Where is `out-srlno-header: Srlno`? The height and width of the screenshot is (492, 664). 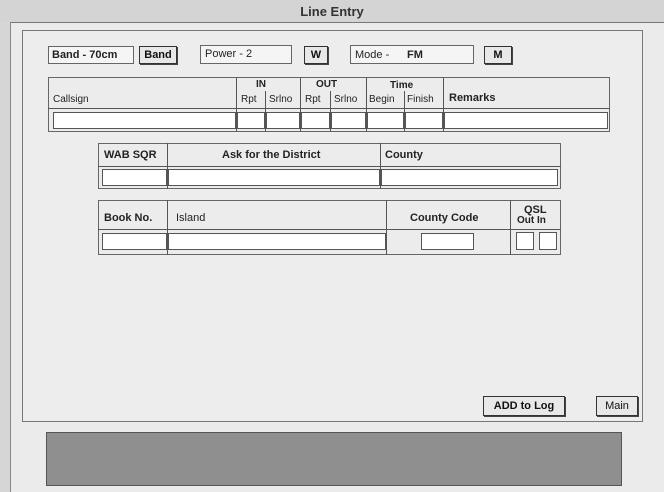 out-srlno-header: Srlno is located at coordinates (346, 99).